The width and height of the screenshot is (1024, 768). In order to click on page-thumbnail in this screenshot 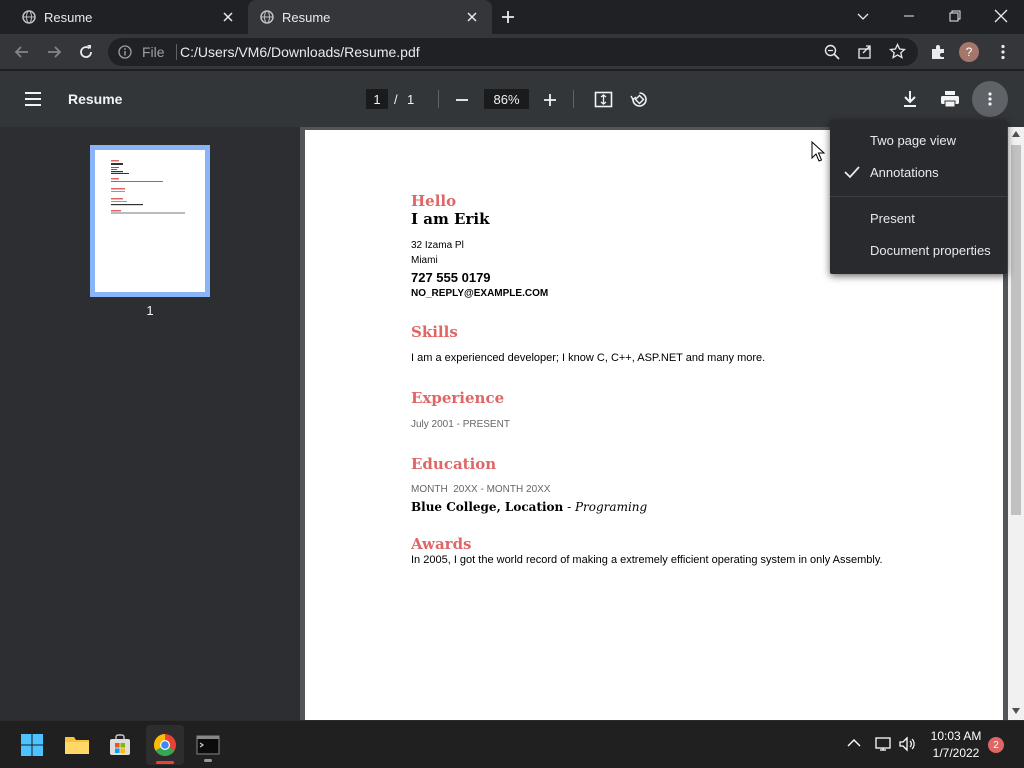, I will do `click(150, 221)`.